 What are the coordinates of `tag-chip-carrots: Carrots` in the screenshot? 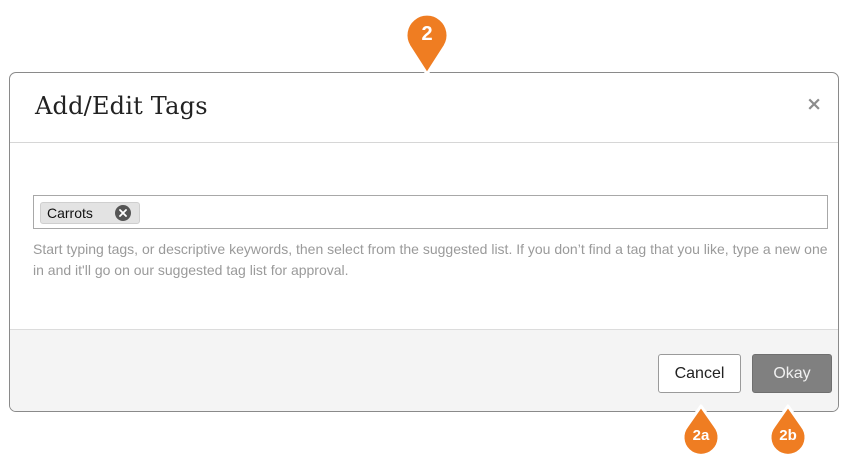 It's located at (90, 213).